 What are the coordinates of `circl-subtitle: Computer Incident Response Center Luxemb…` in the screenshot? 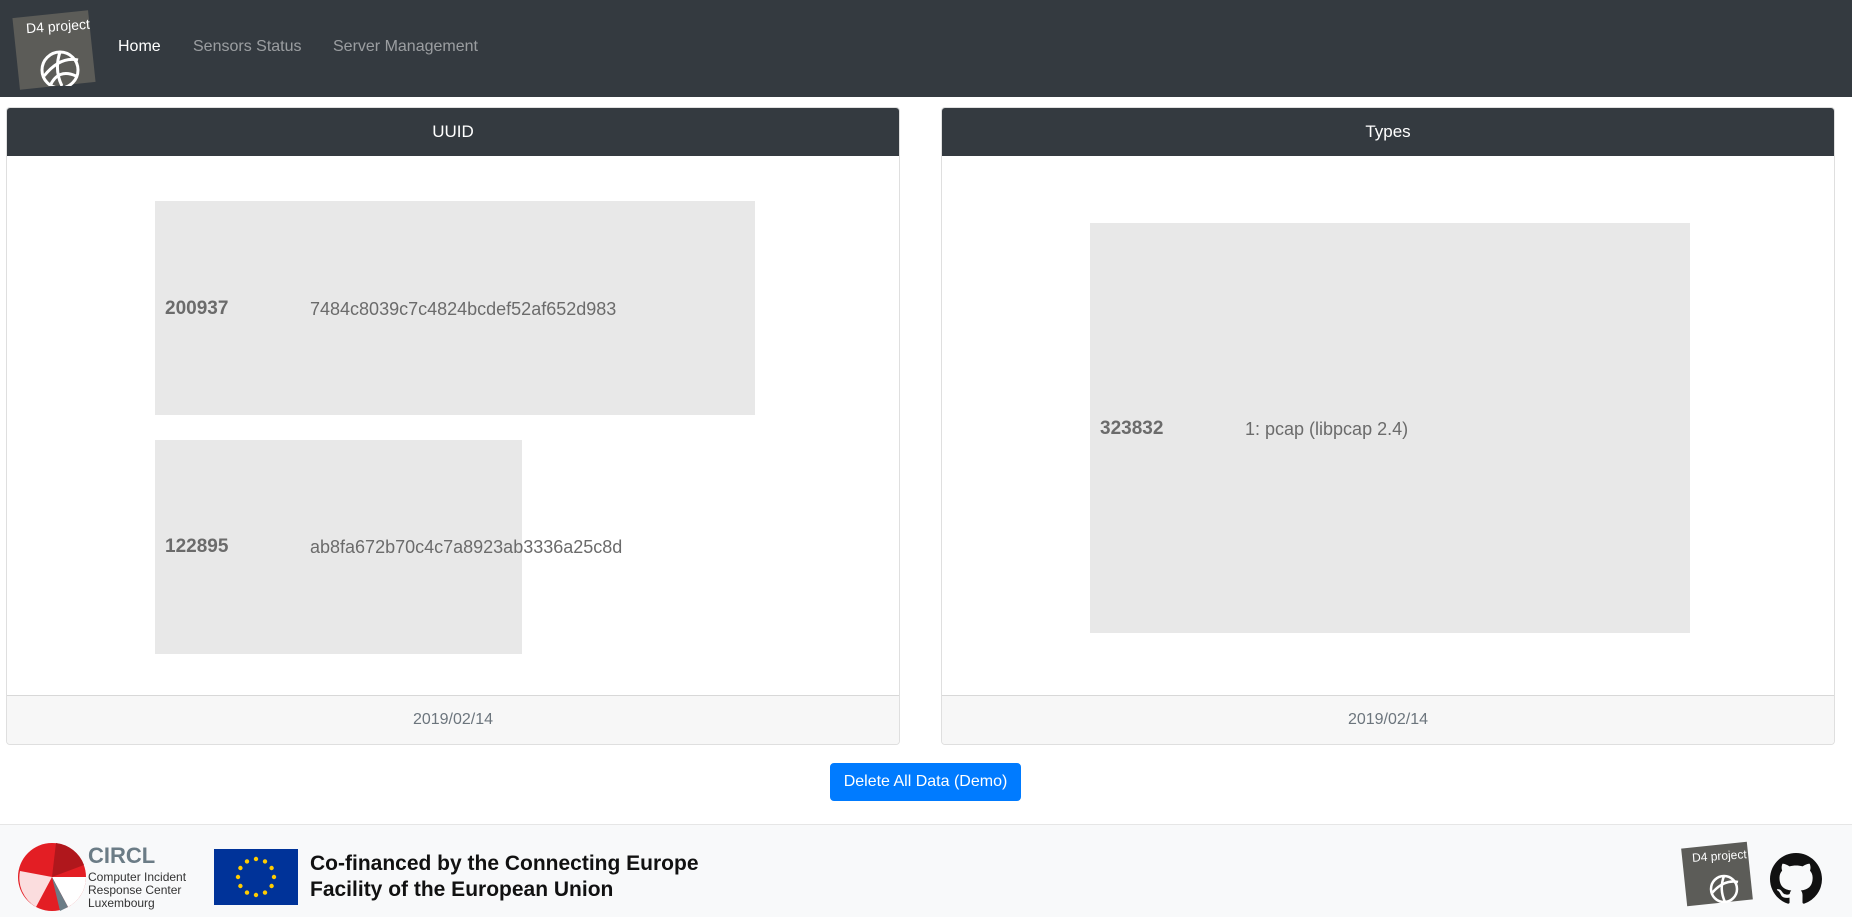 It's located at (137, 890).